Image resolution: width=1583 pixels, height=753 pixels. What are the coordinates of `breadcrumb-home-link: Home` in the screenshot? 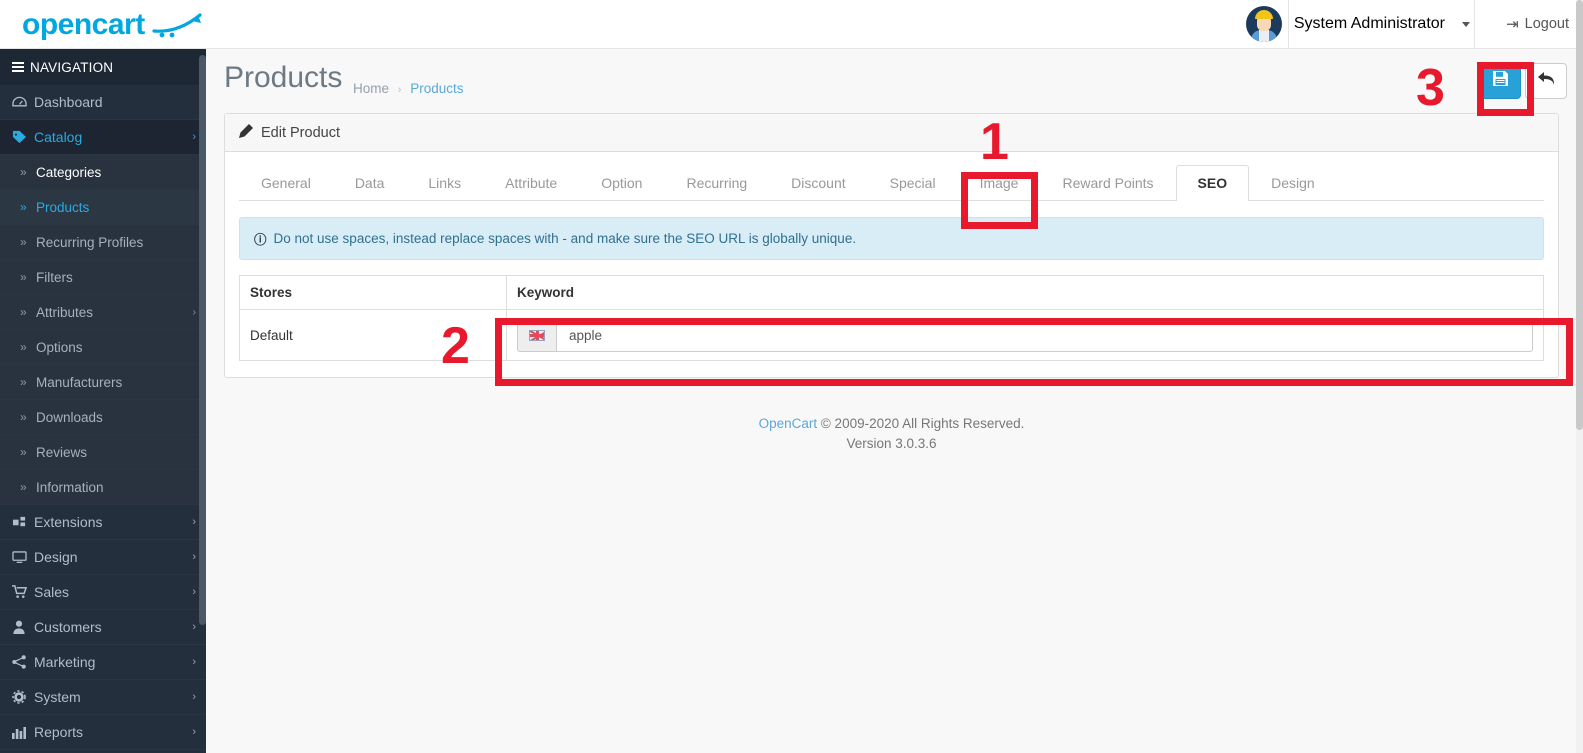 It's located at (371, 88).